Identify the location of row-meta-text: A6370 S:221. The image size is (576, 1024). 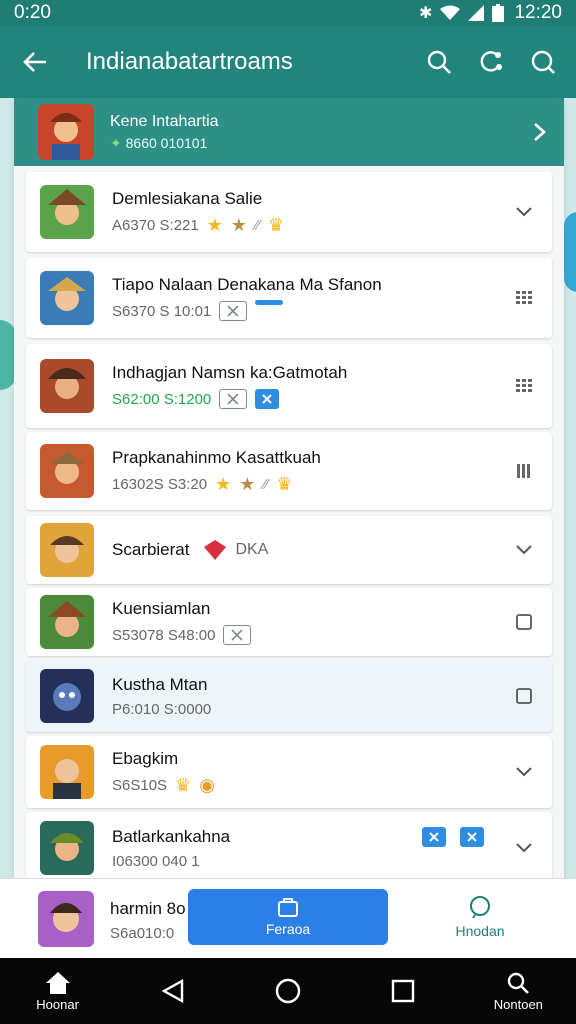
(155, 225).